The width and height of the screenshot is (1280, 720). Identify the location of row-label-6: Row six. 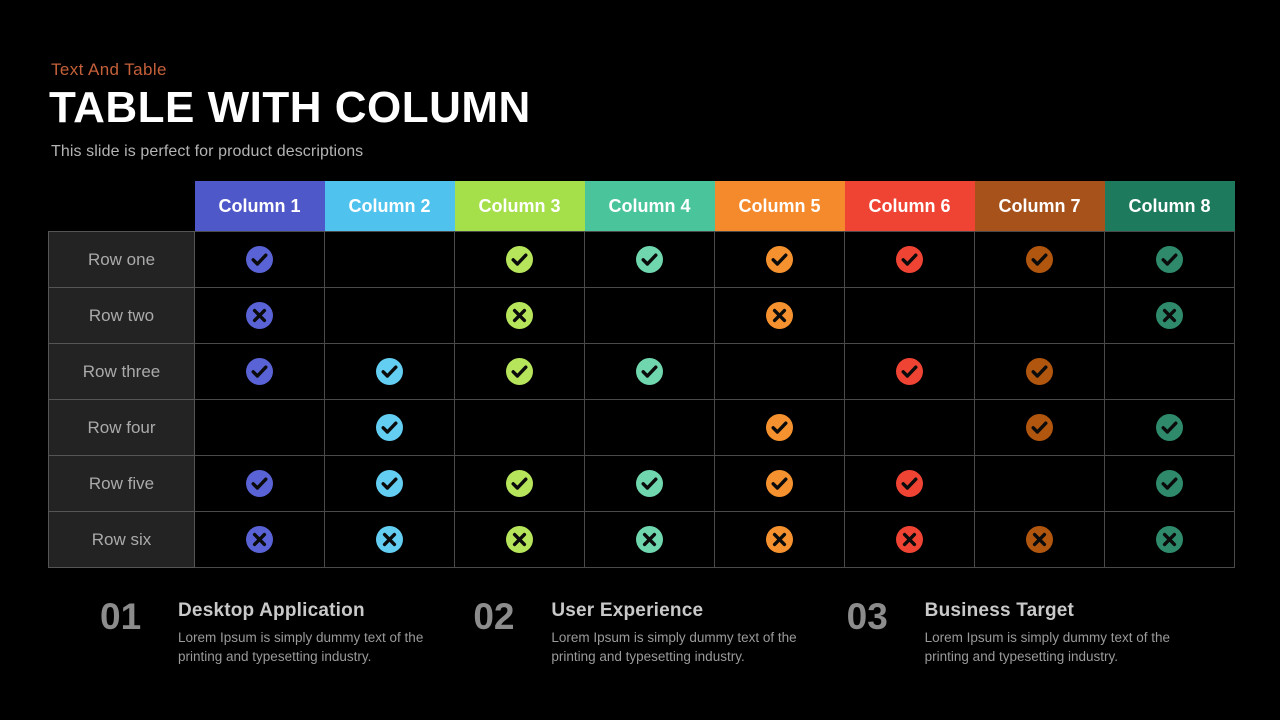
(121, 539).